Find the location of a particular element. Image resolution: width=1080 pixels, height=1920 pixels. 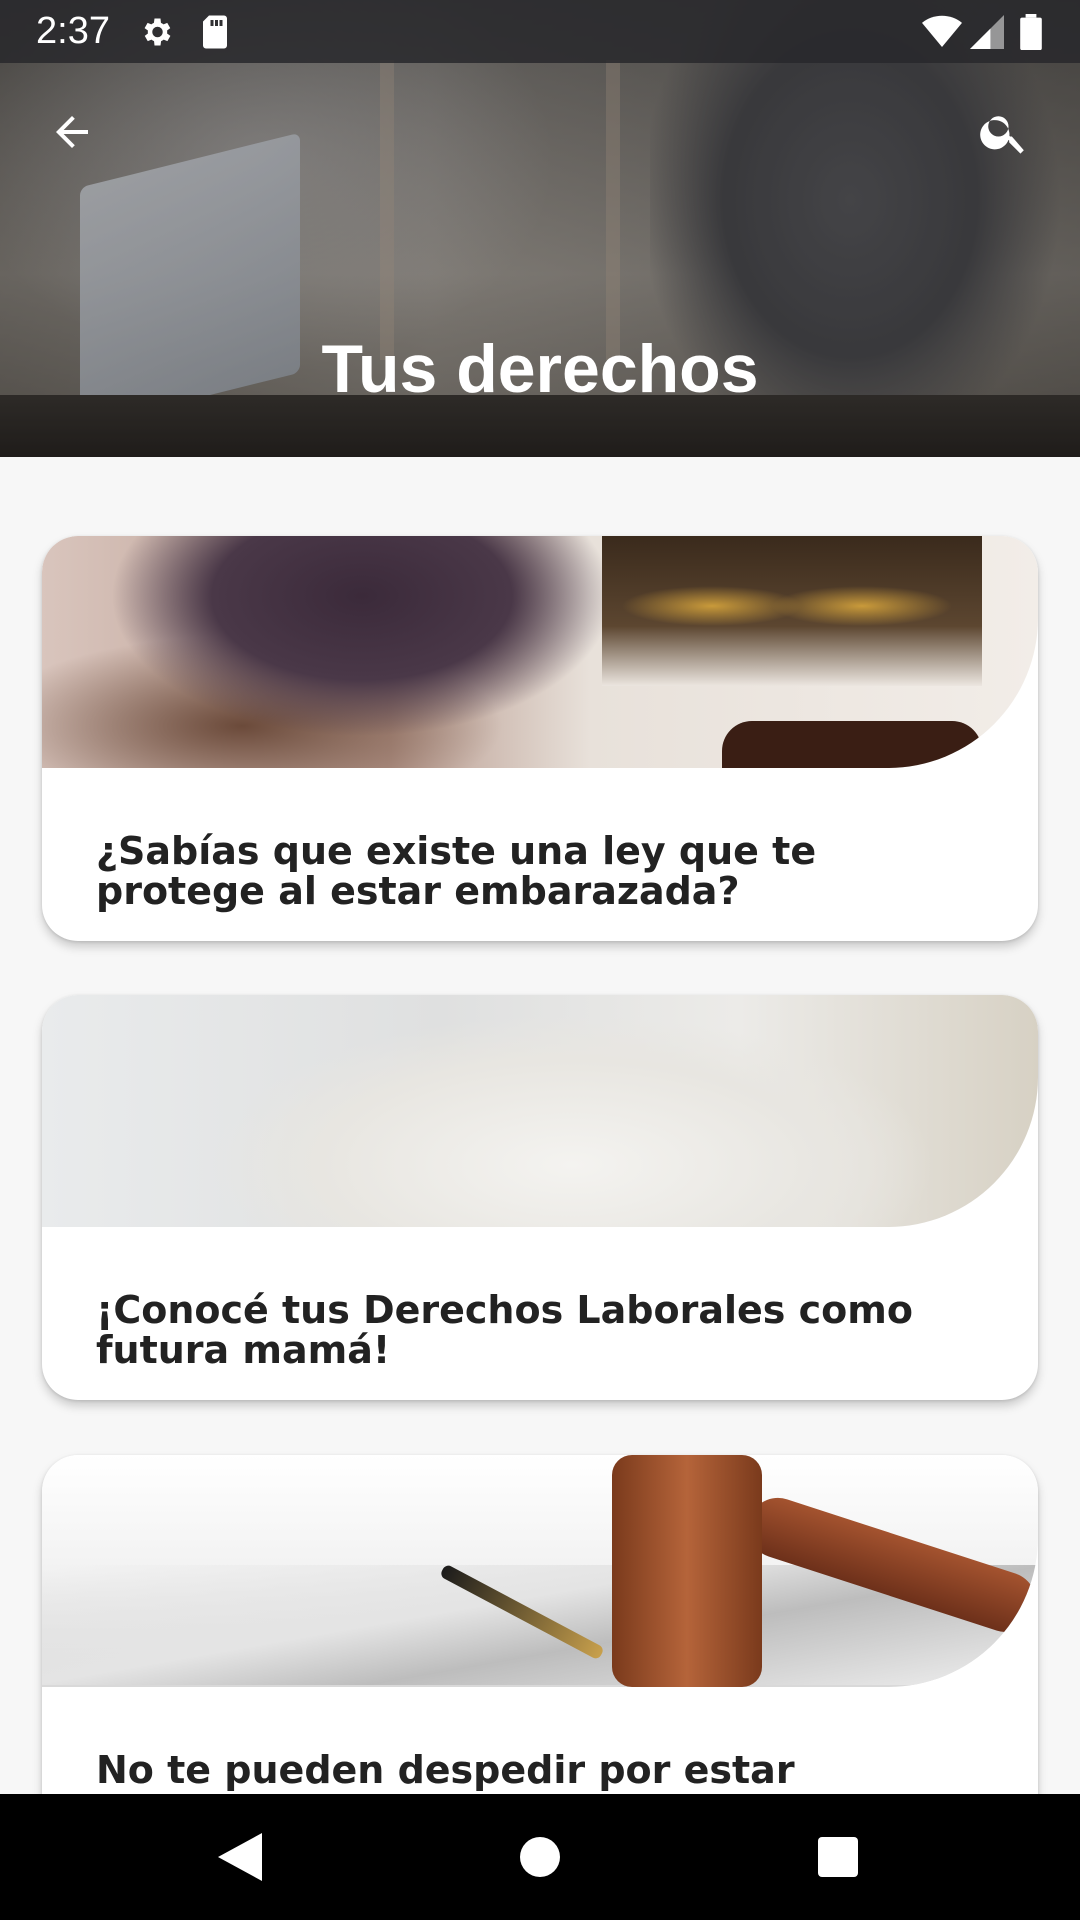

back-button is located at coordinates (72, 132).